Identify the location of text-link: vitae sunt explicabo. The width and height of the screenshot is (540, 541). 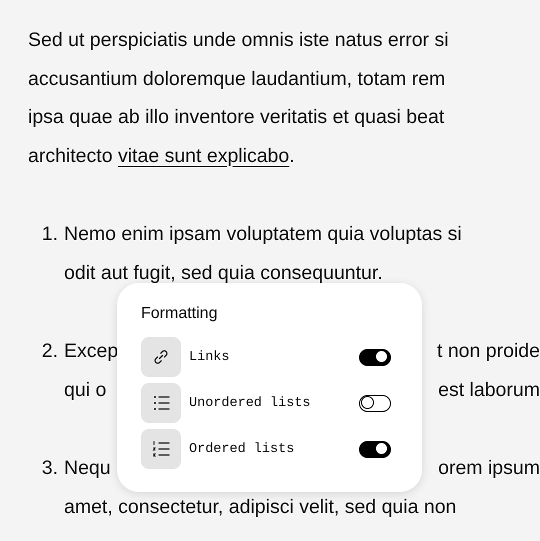
(204, 155).